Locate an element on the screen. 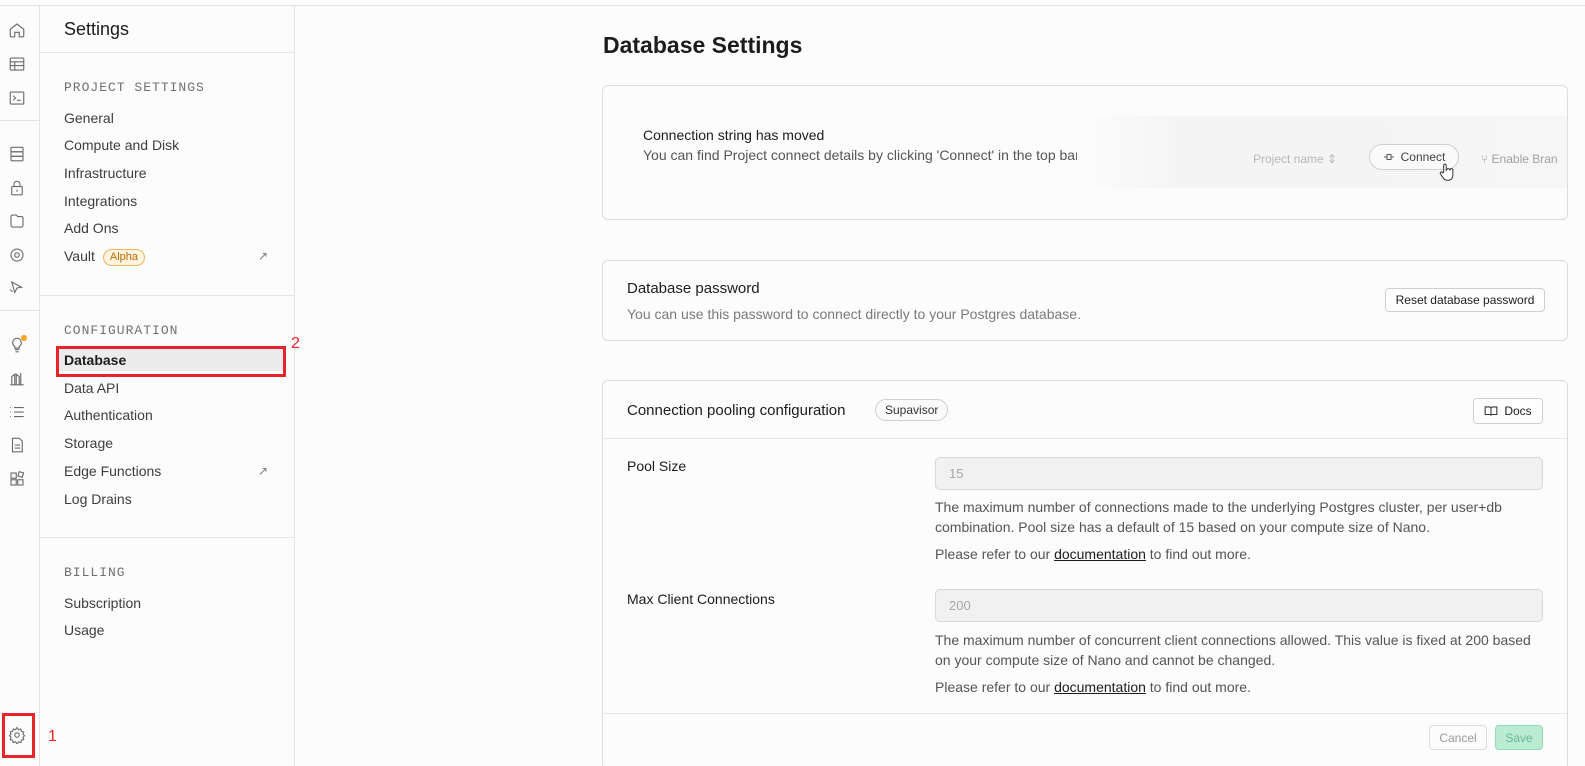  home-icon is located at coordinates (17, 30).